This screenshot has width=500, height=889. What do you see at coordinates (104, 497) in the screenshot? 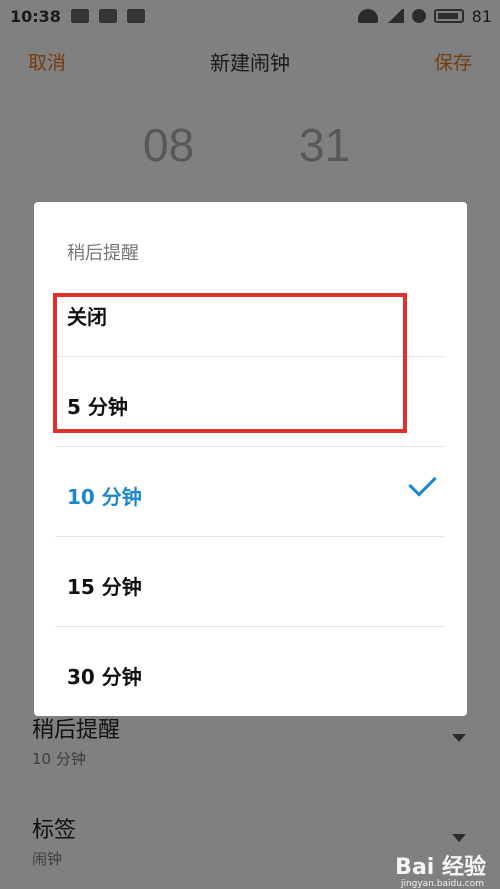
I see `option-label: 10 分钟` at bounding box center [104, 497].